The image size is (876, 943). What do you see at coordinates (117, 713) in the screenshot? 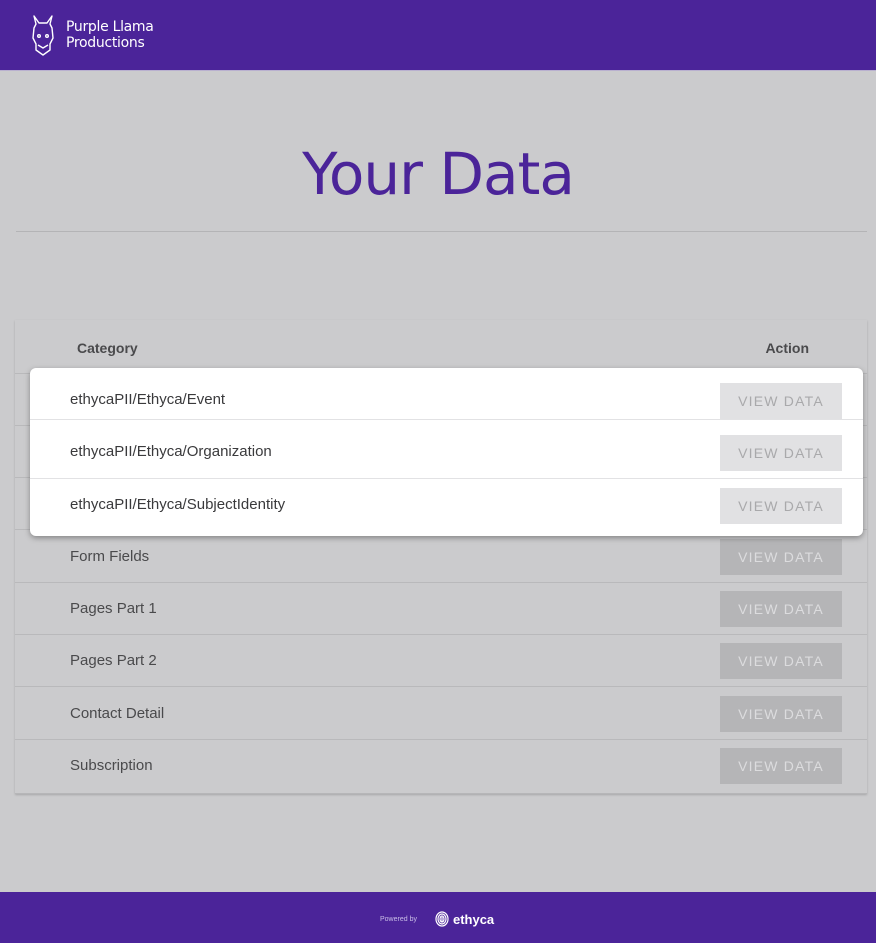
I see `category-cell: Contact Detail` at bounding box center [117, 713].